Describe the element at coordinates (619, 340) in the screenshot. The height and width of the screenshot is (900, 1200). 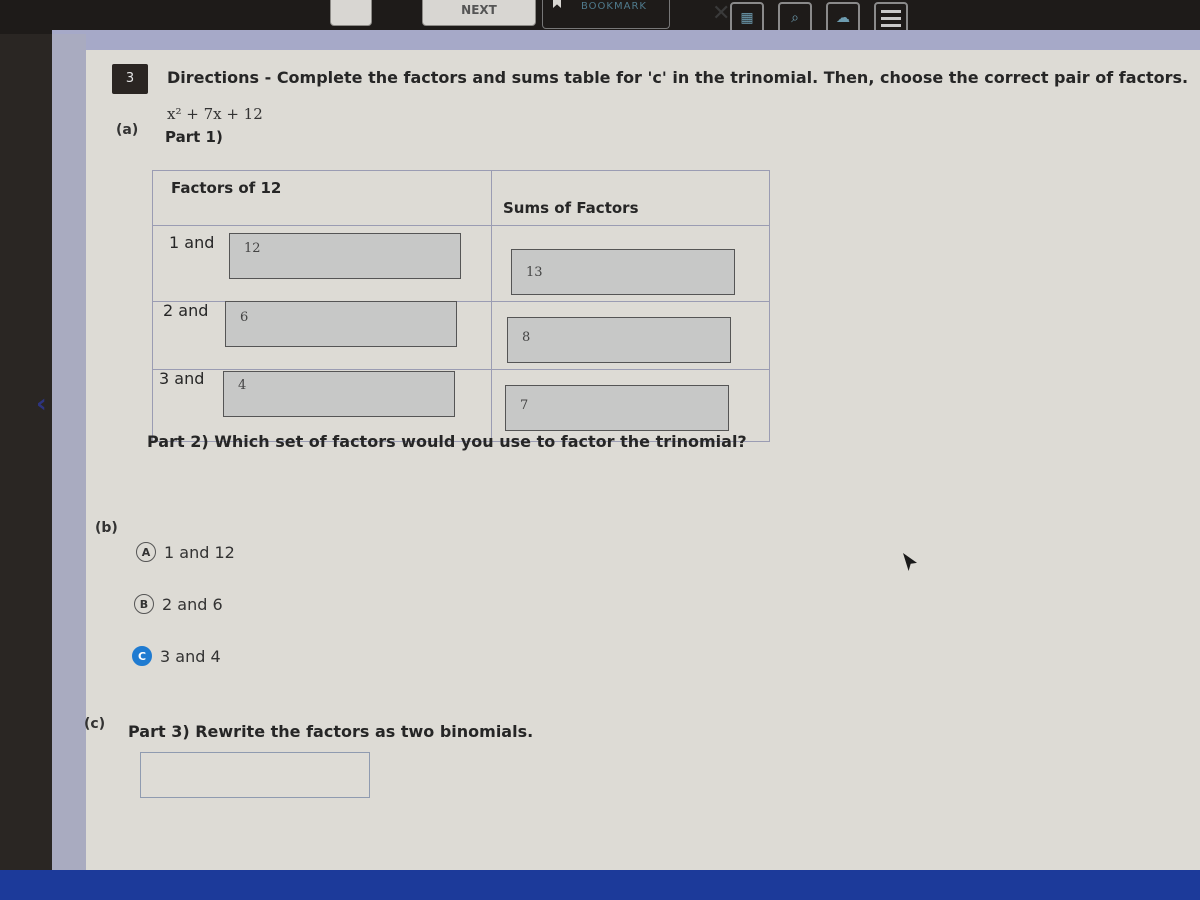
I see `sum-input: 8` at that location.